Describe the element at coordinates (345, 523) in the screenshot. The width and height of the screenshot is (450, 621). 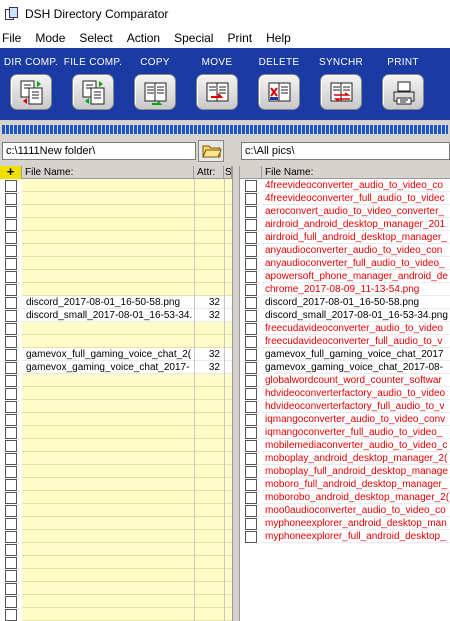
I see `right-file-row: myphoneexplorer_android_desktop_man` at that location.